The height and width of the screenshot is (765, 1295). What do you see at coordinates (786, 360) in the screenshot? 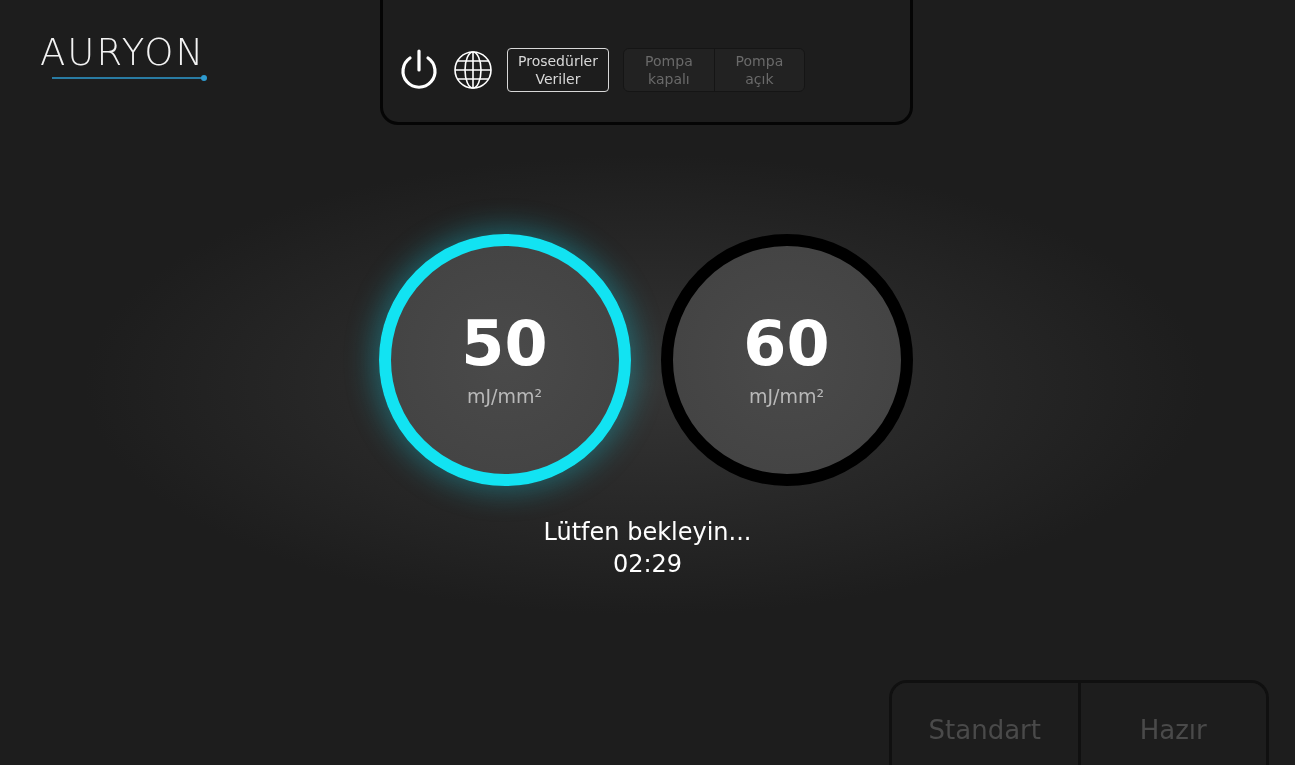
I see `energy-dial-button: 60 mJ/mm²` at bounding box center [786, 360].